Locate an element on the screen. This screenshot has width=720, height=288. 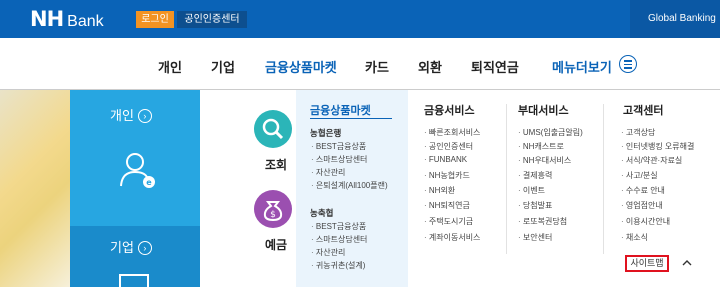
building-icon is located at coordinates (134, 281).